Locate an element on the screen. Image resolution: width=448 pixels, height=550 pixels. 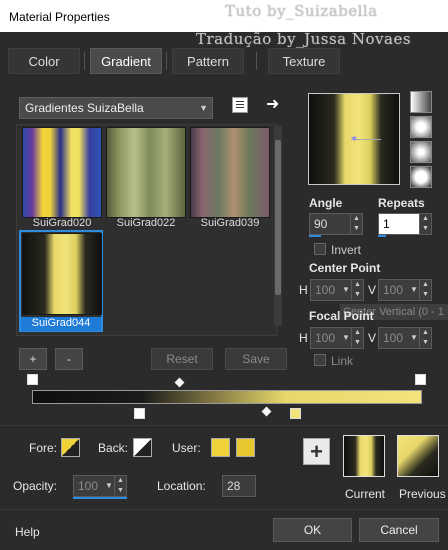
reset-button: Reset is located at coordinates (182, 359).